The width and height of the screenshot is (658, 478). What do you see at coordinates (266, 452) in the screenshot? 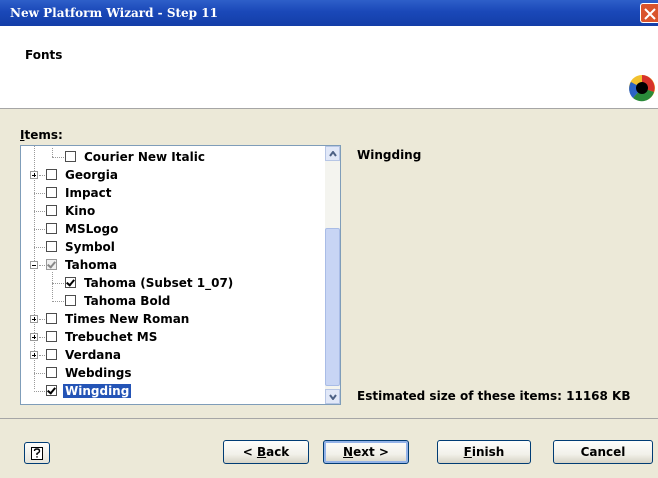
I see `back-button: < Back` at bounding box center [266, 452].